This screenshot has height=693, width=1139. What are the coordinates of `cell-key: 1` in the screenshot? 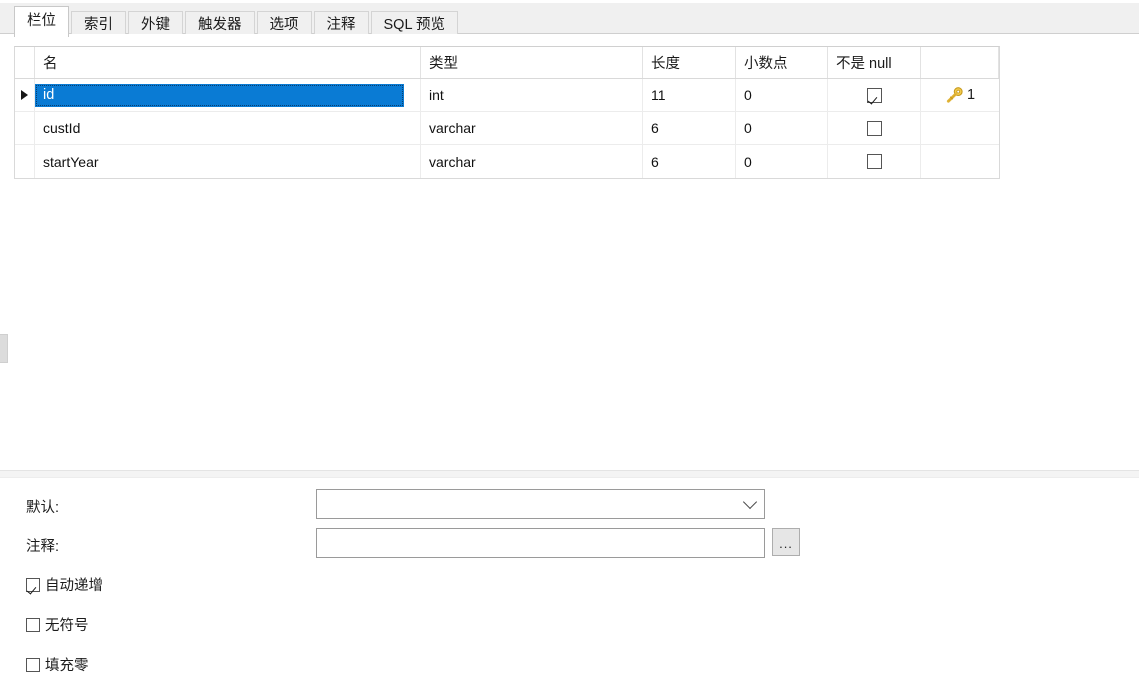 It's located at (960, 95).